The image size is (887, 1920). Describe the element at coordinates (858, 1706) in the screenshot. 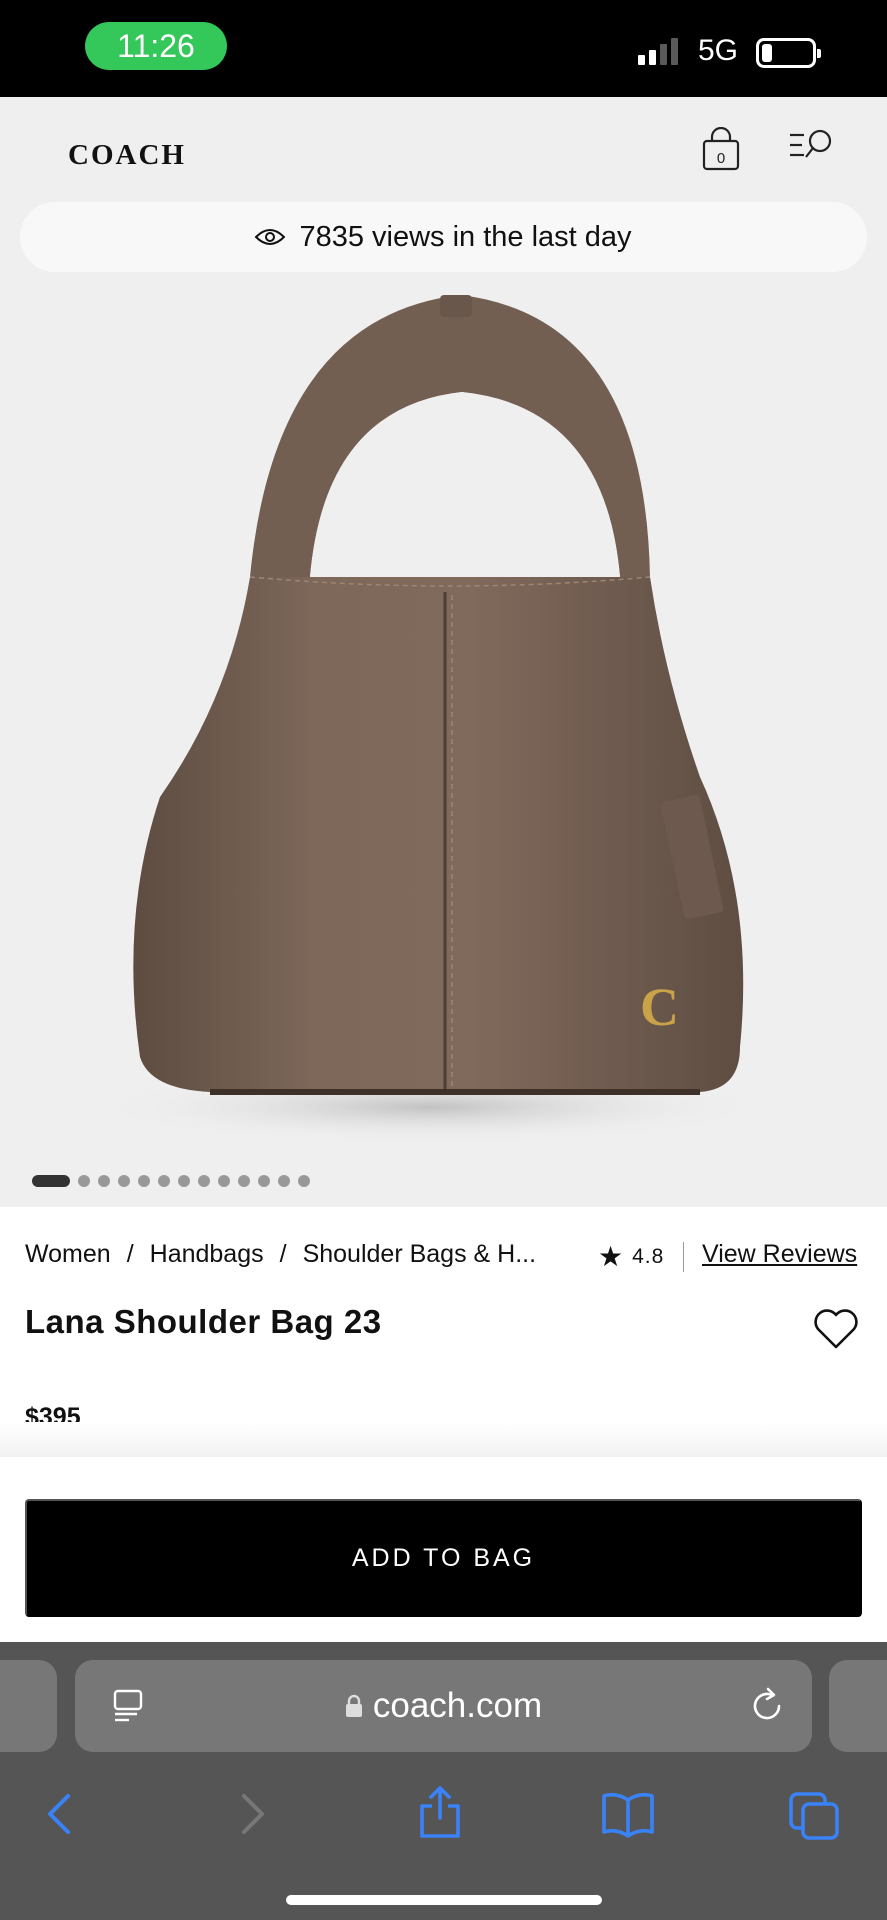

I see `next-tab-preview` at that location.